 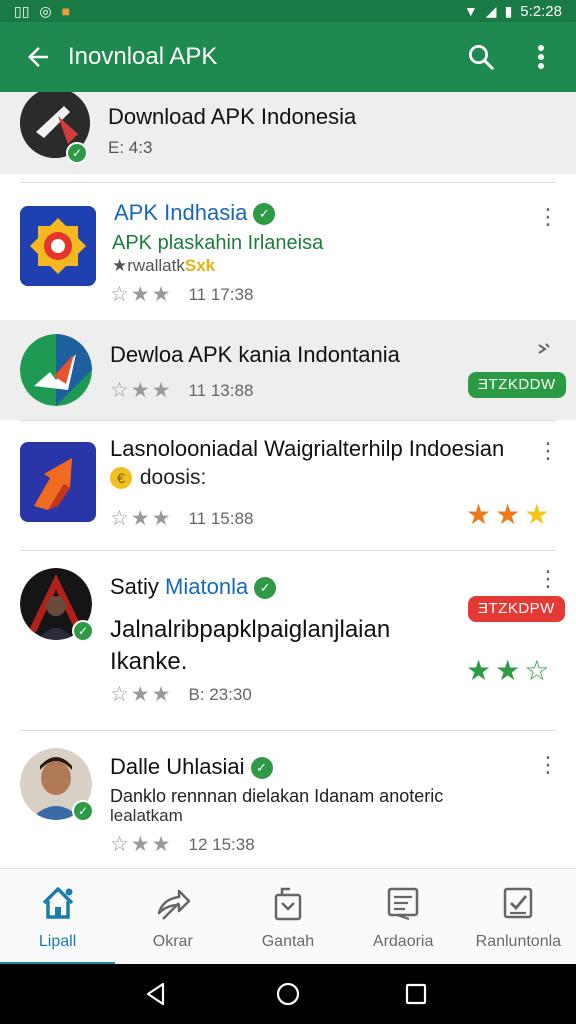 What do you see at coordinates (250, 629) in the screenshot?
I see `item-subtitle: Jalnalribpapklpaiglanjlaian` at bounding box center [250, 629].